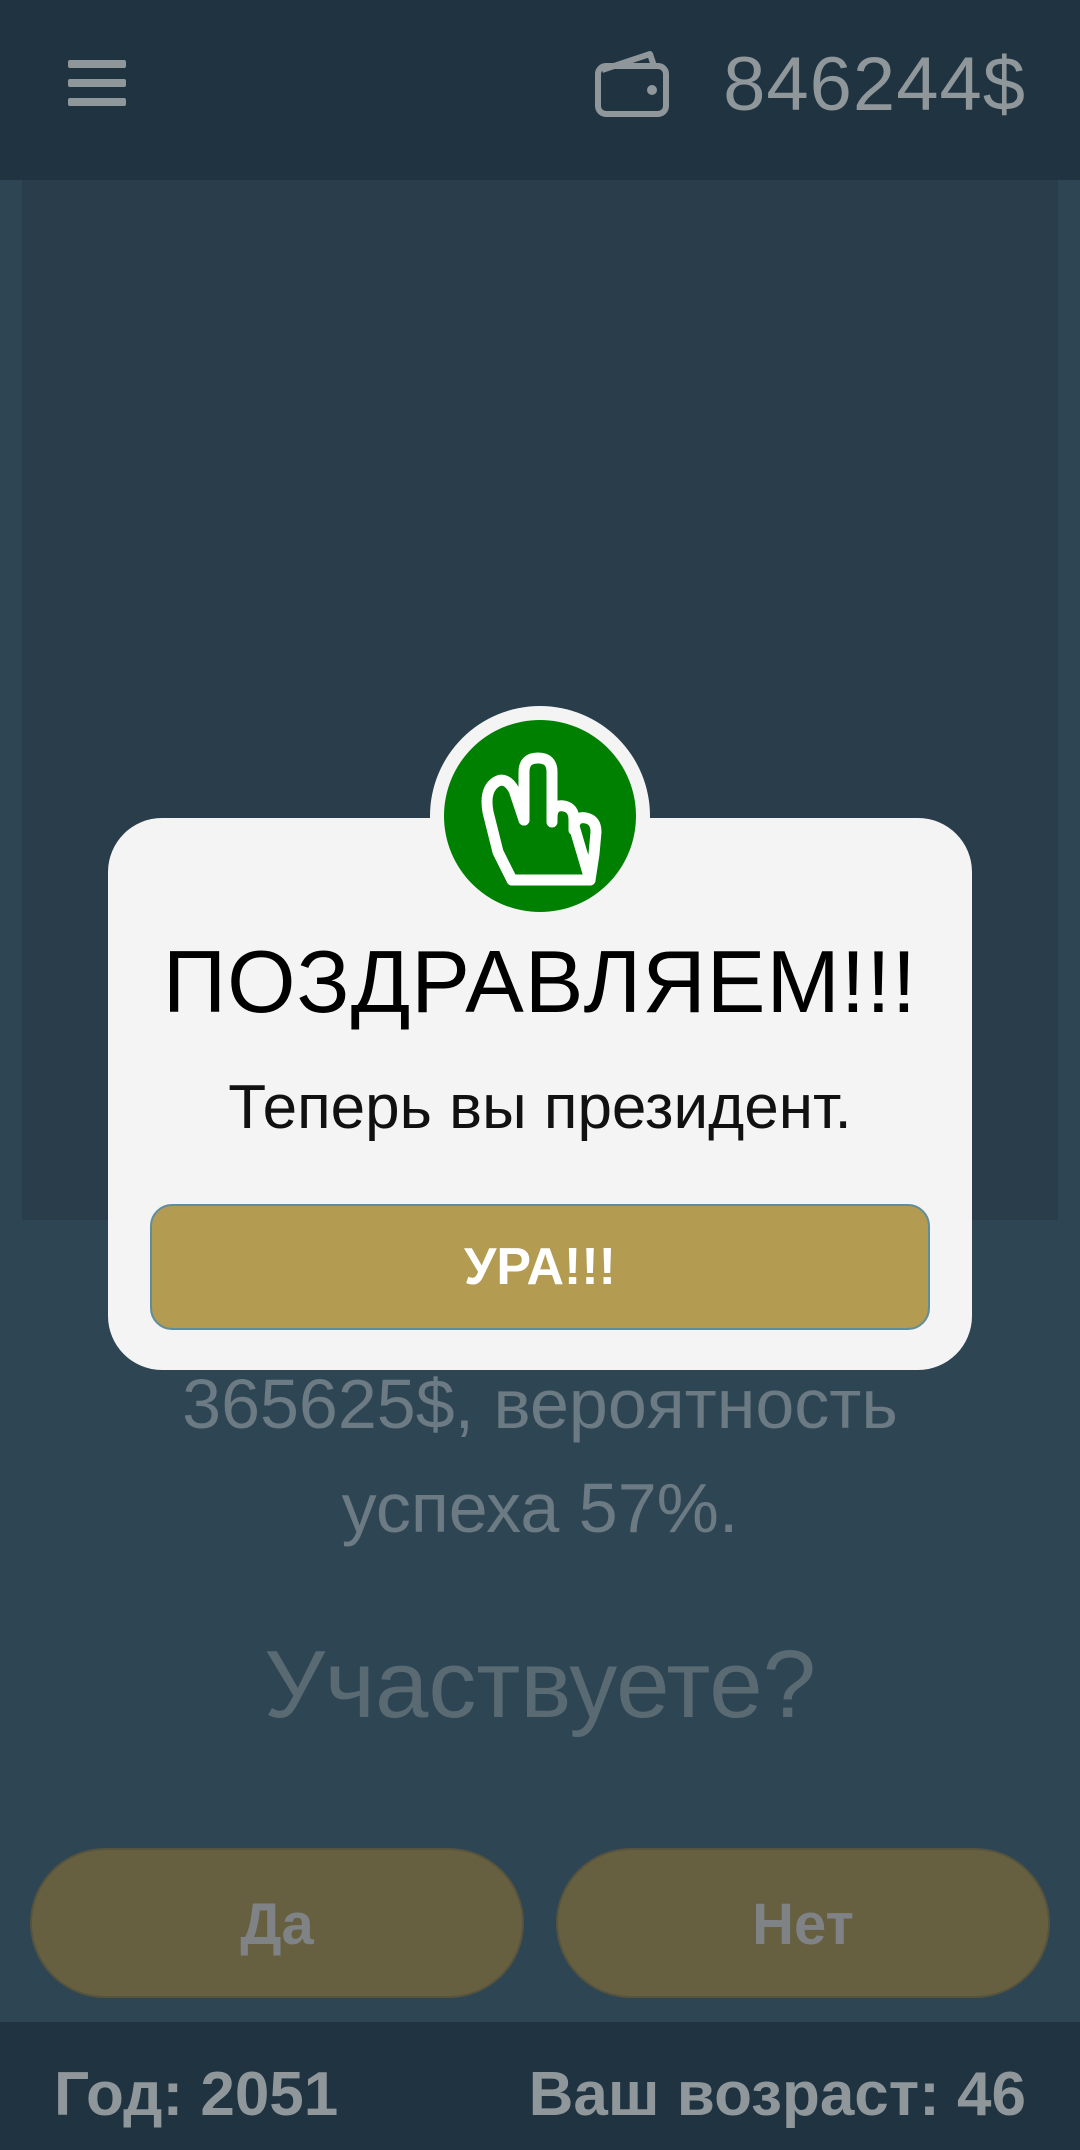  I want to click on victory-hand-icon, so click(540, 816).